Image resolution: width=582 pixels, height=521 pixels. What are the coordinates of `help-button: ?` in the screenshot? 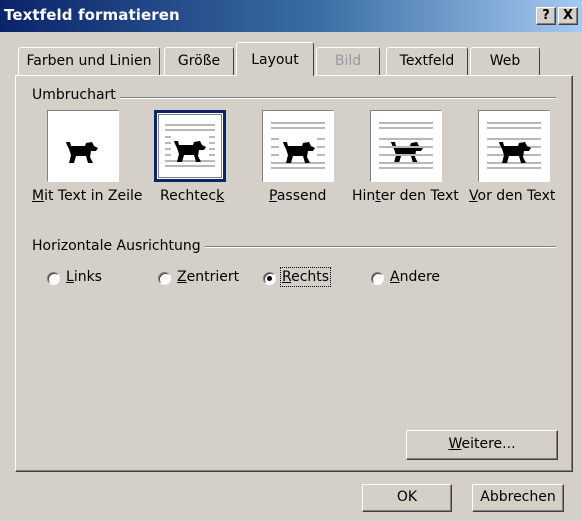 It's located at (546, 16).